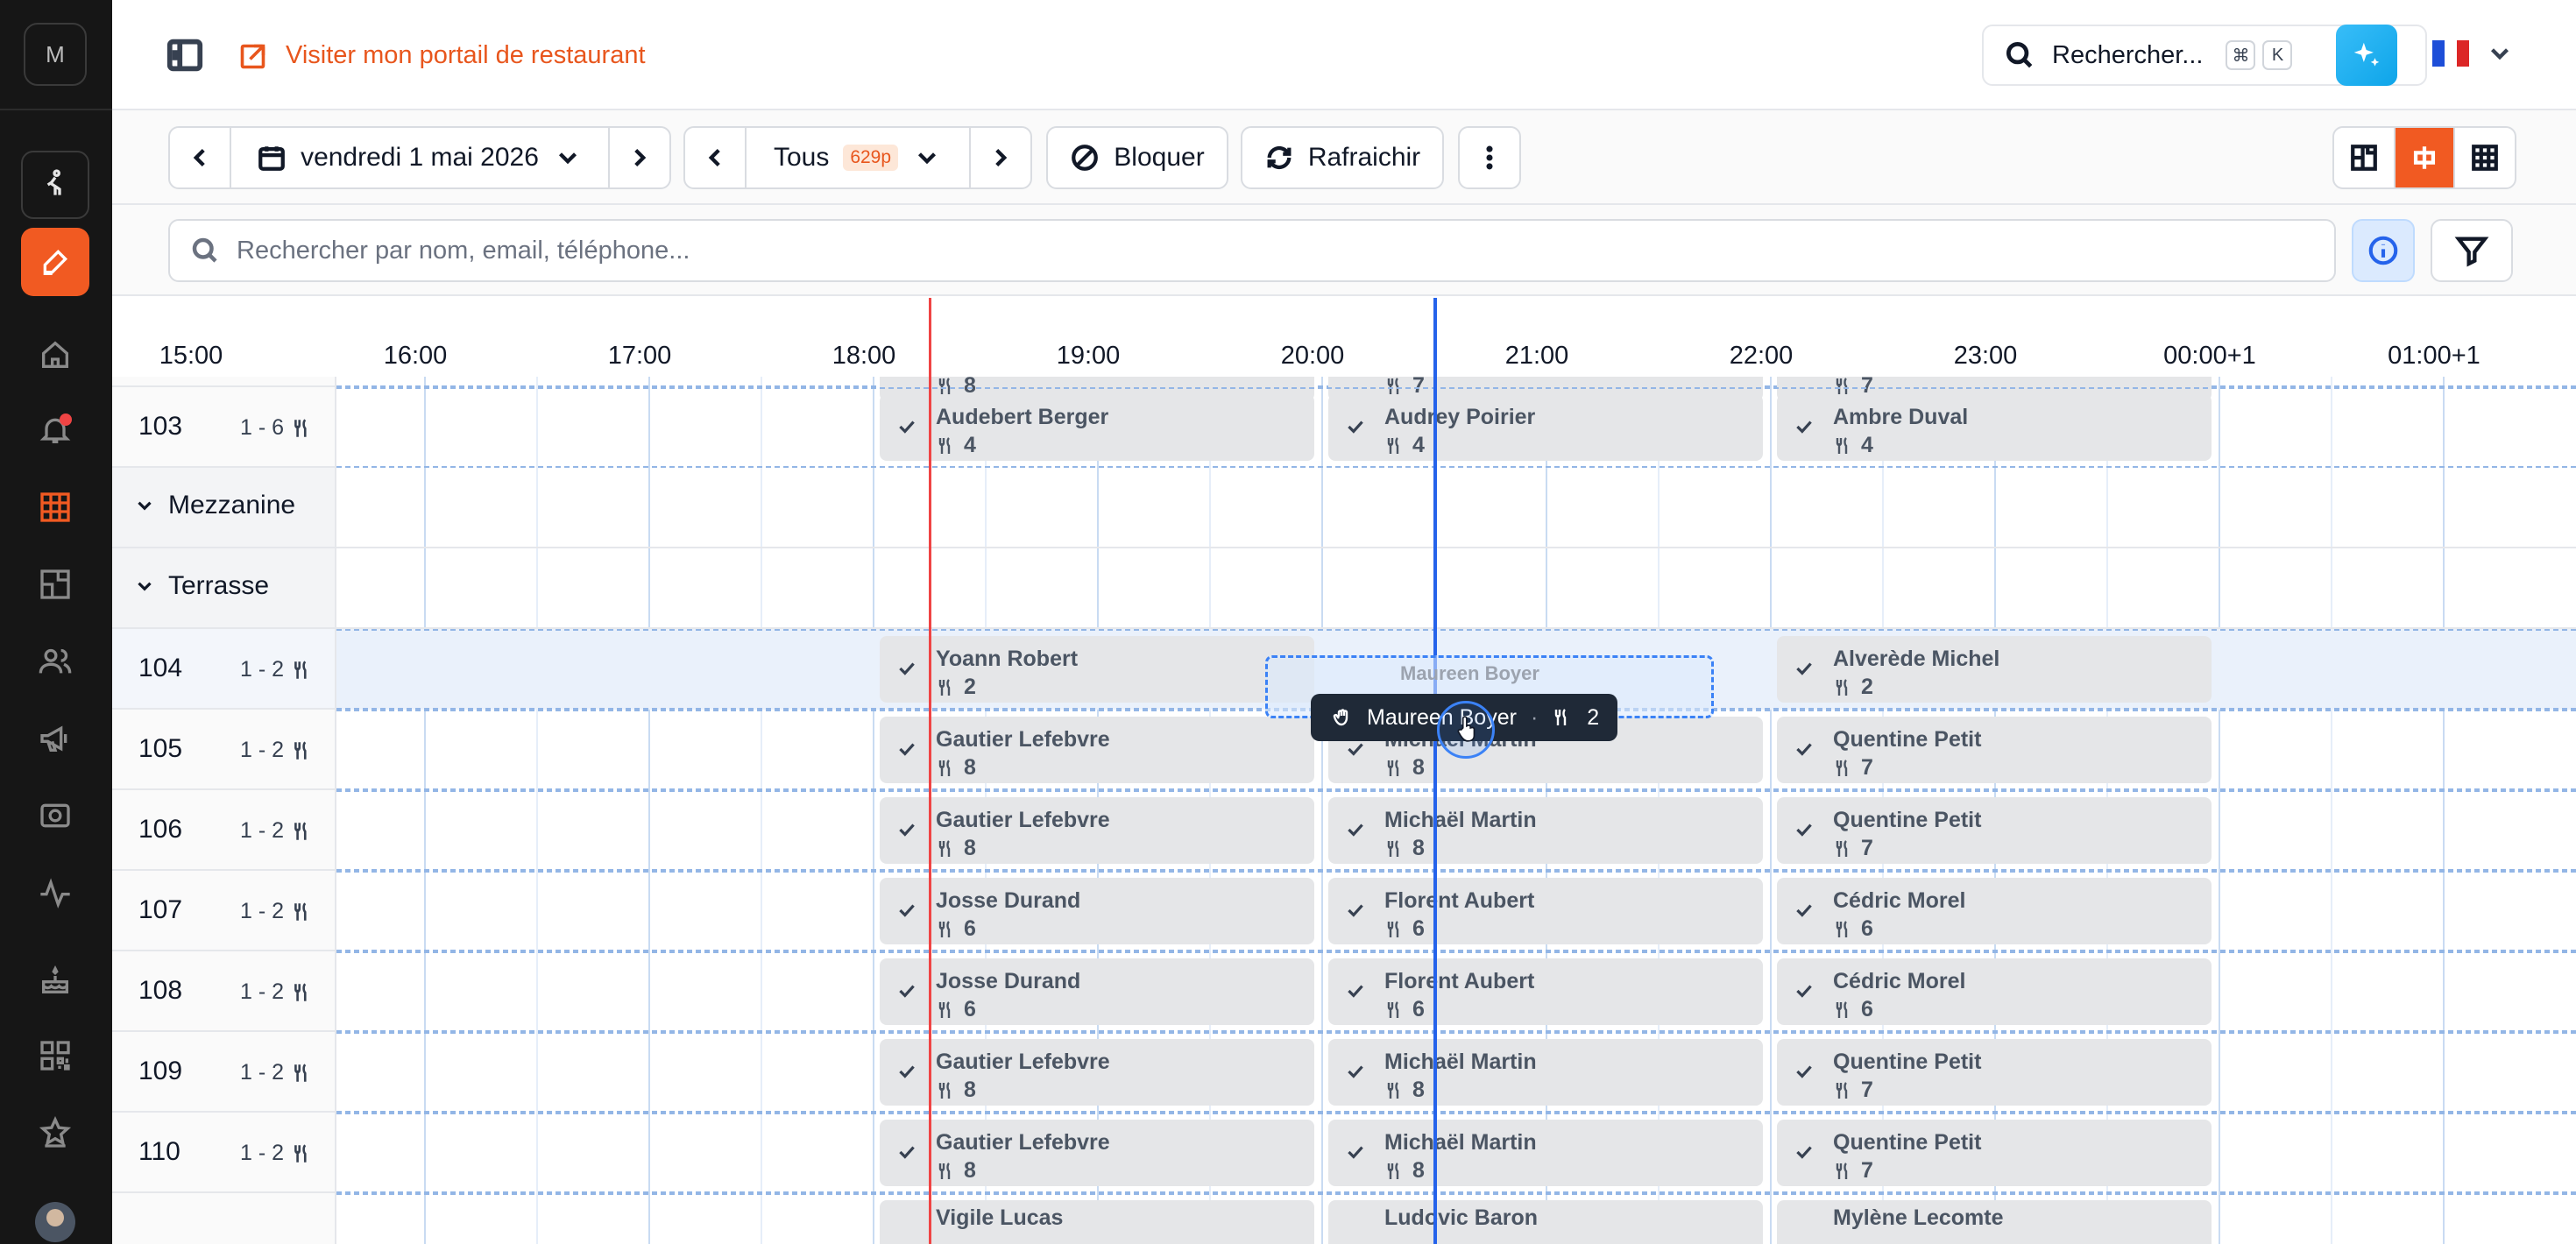 The width and height of the screenshot is (2576, 1244). I want to click on portal-link: Visiter mon portail de restaurant, so click(442, 55).